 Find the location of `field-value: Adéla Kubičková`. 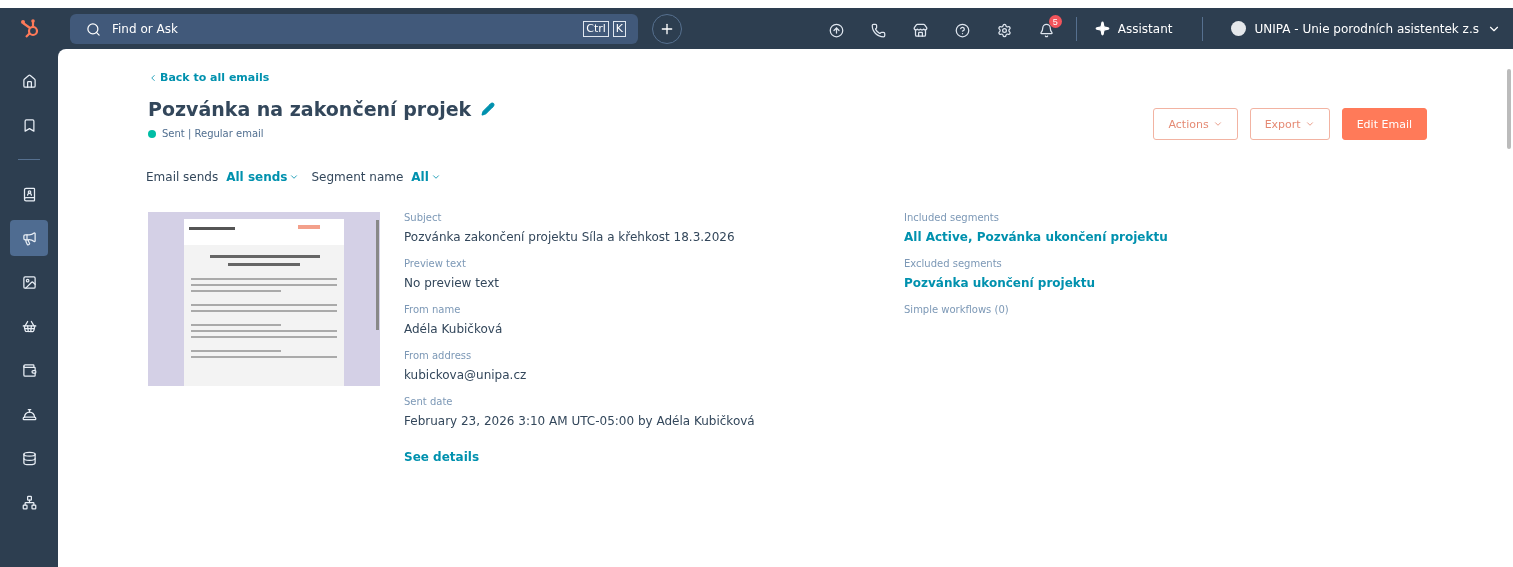

field-value: Adéla Kubičková is located at coordinates (454, 329).